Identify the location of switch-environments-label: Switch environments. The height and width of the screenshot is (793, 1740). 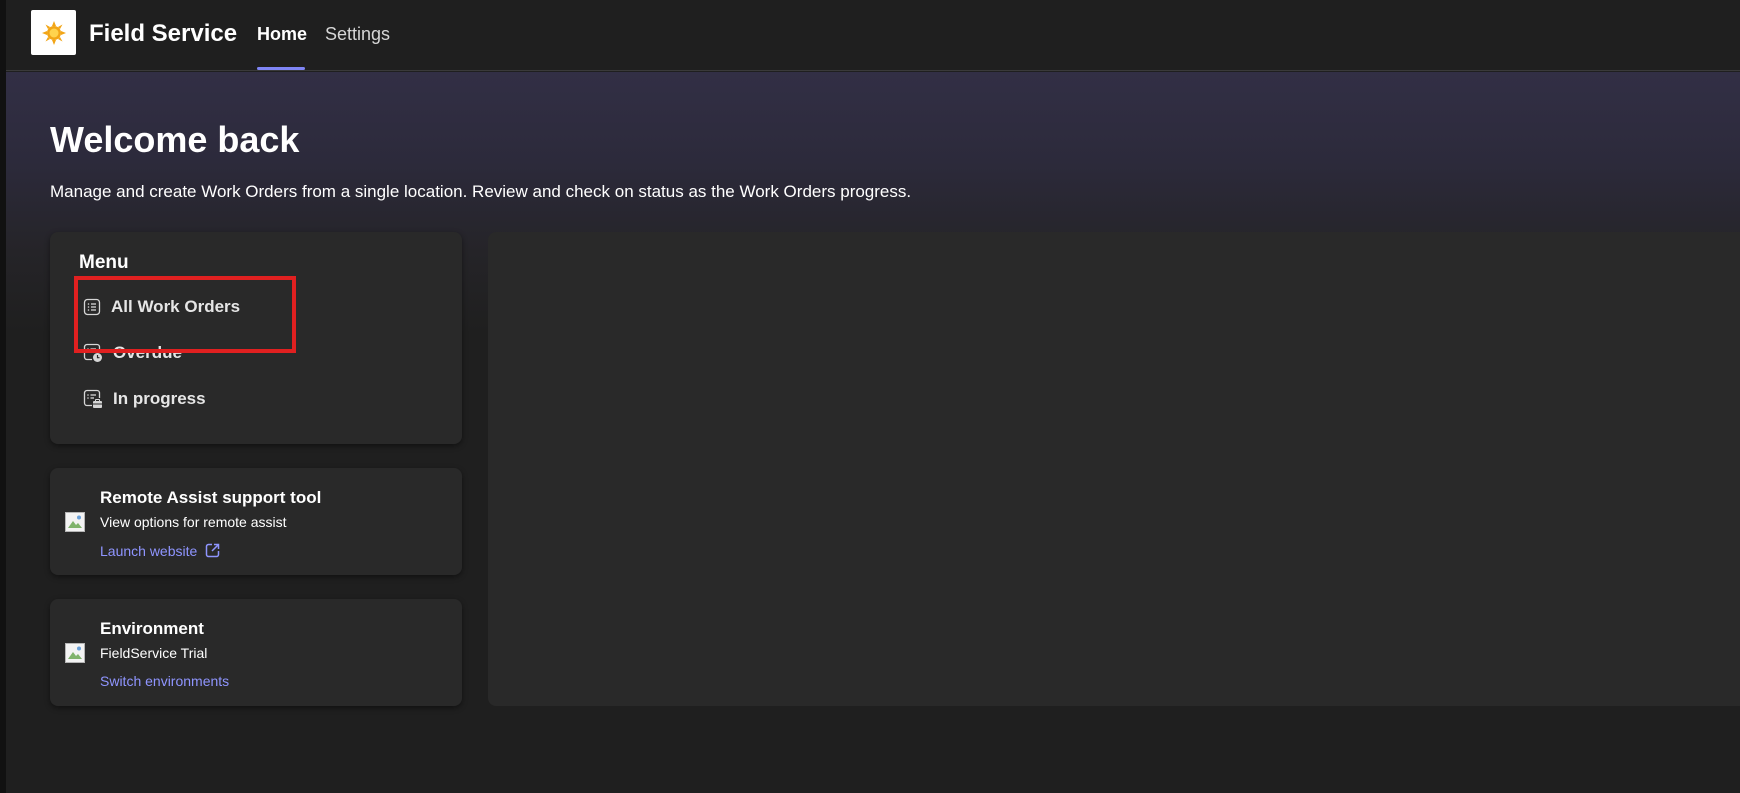
(165, 681).